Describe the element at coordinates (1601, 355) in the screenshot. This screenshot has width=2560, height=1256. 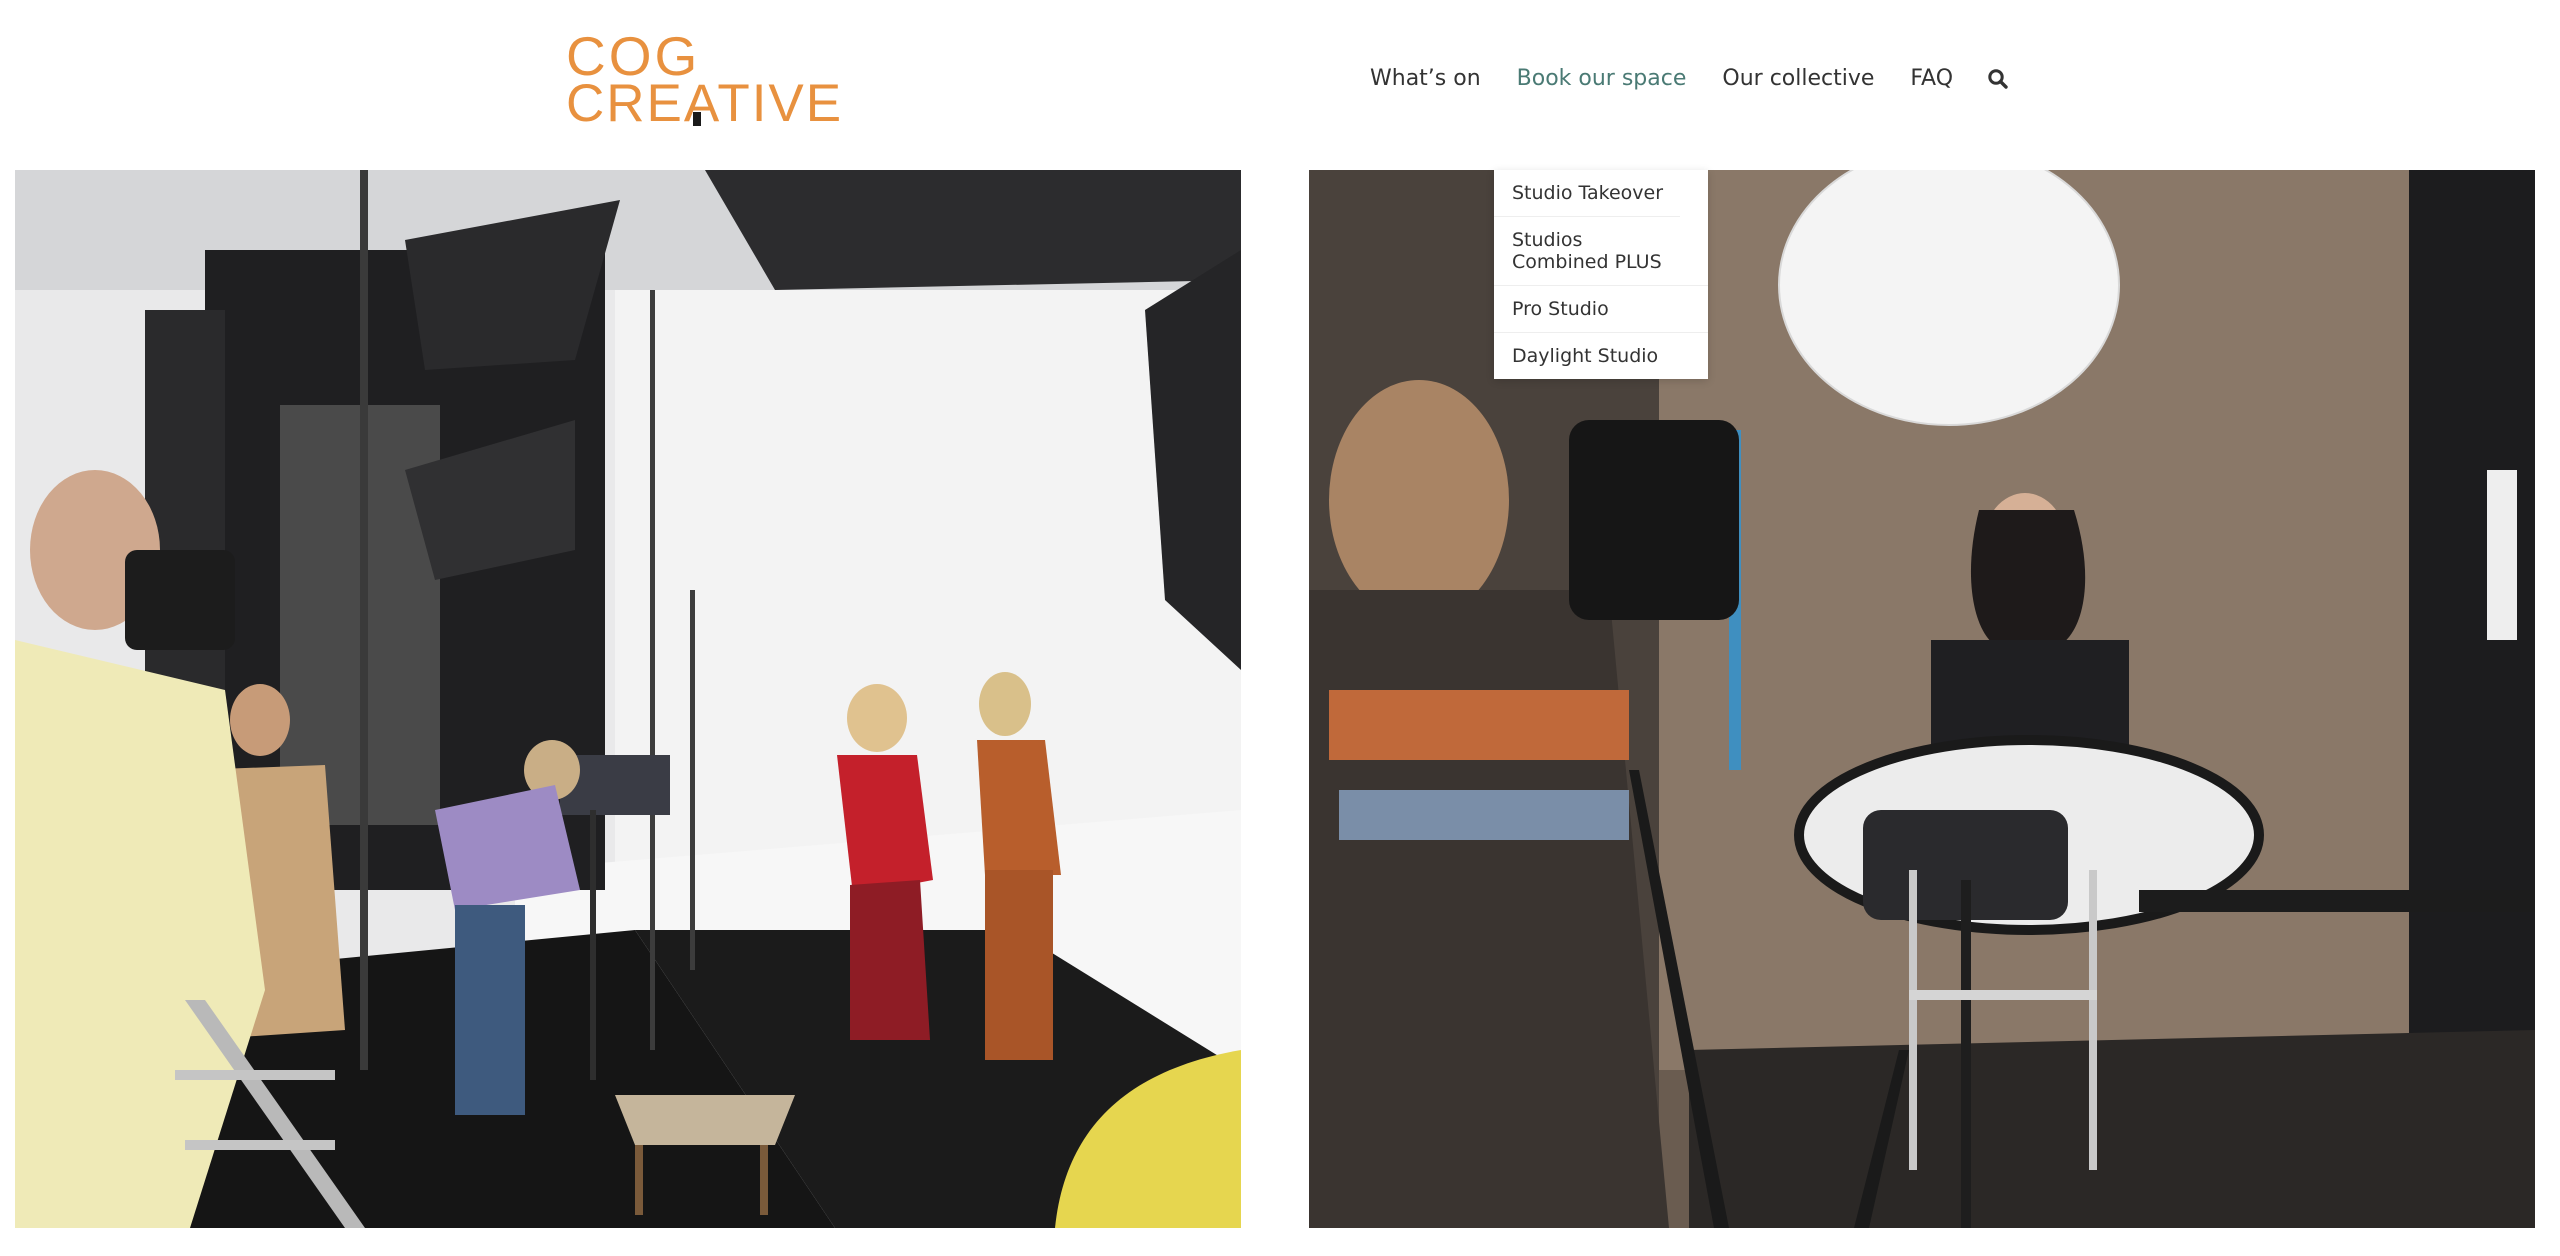
I see `dropdown-item-daylight-studio: Daylight Studio` at that location.